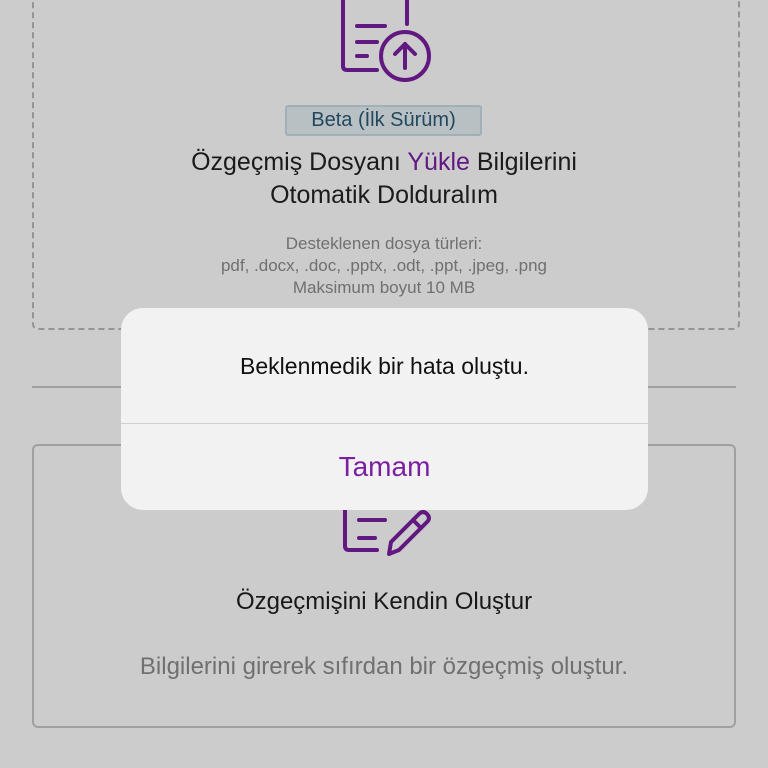 Image resolution: width=768 pixels, height=768 pixels. Describe the element at coordinates (384, 365) in the screenshot. I see `alert-message: Beklenmedik bir hata oluştu.` at that location.